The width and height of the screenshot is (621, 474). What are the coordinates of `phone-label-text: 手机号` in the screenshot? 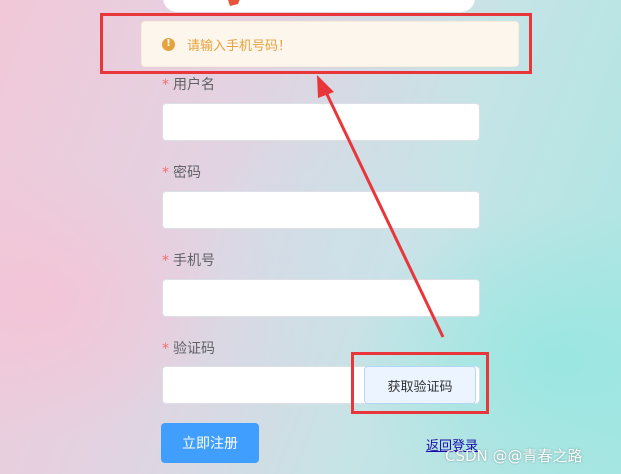 It's located at (194, 261).